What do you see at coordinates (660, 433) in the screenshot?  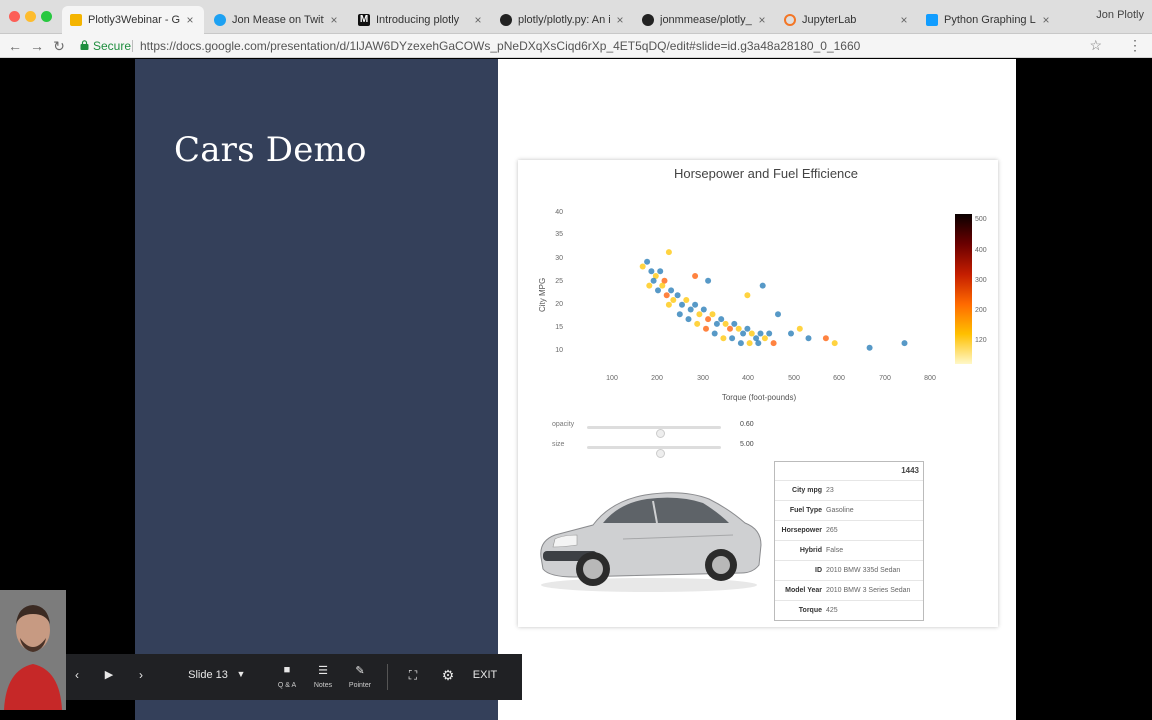 I see `opacity-slider-handle` at bounding box center [660, 433].